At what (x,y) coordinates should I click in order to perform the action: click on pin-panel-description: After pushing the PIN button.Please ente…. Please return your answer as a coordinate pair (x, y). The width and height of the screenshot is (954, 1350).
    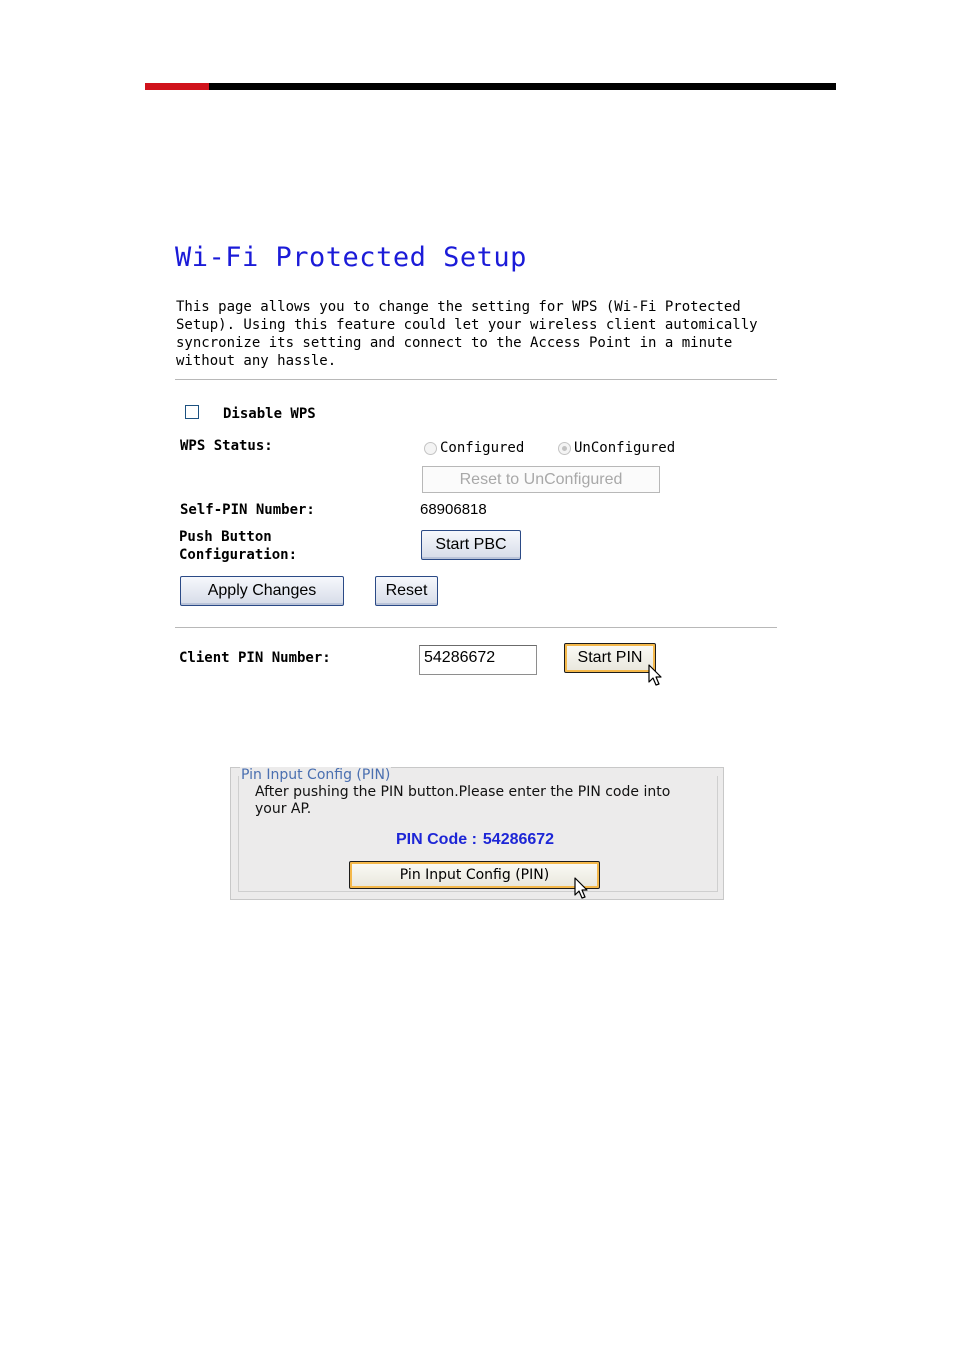
    Looking at the image, I should click on (463, 800).